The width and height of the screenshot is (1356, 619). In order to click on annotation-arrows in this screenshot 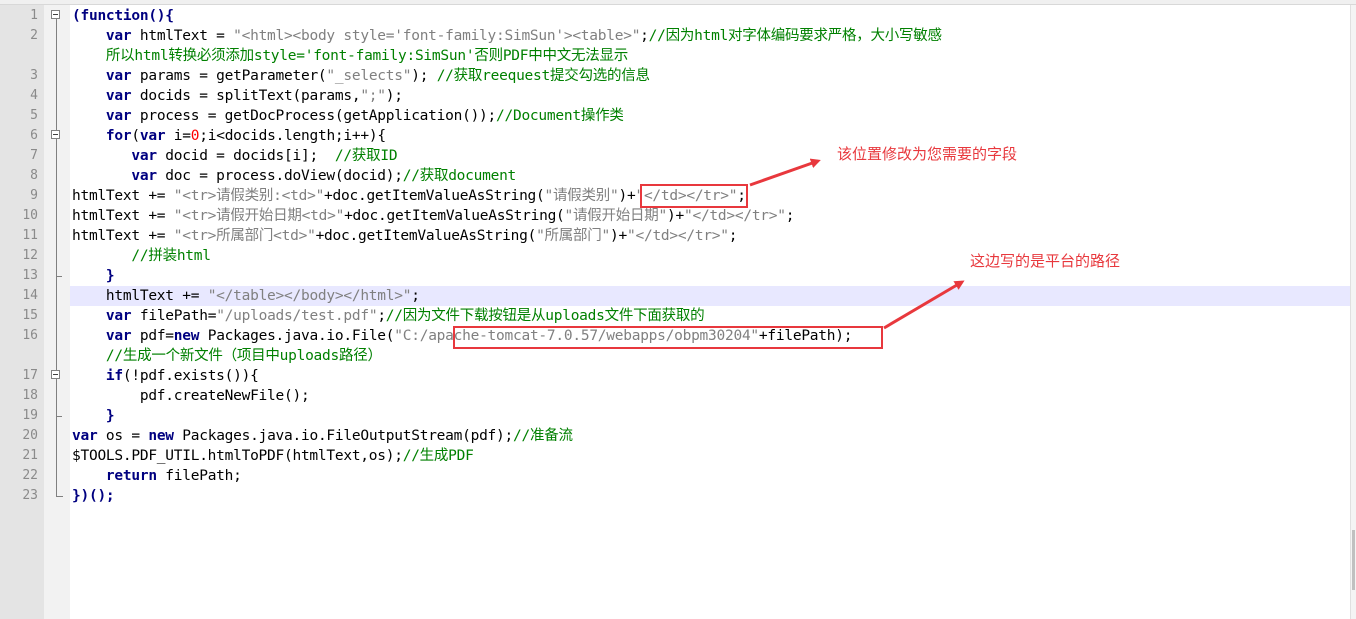, I will do `click(857, 244)`.